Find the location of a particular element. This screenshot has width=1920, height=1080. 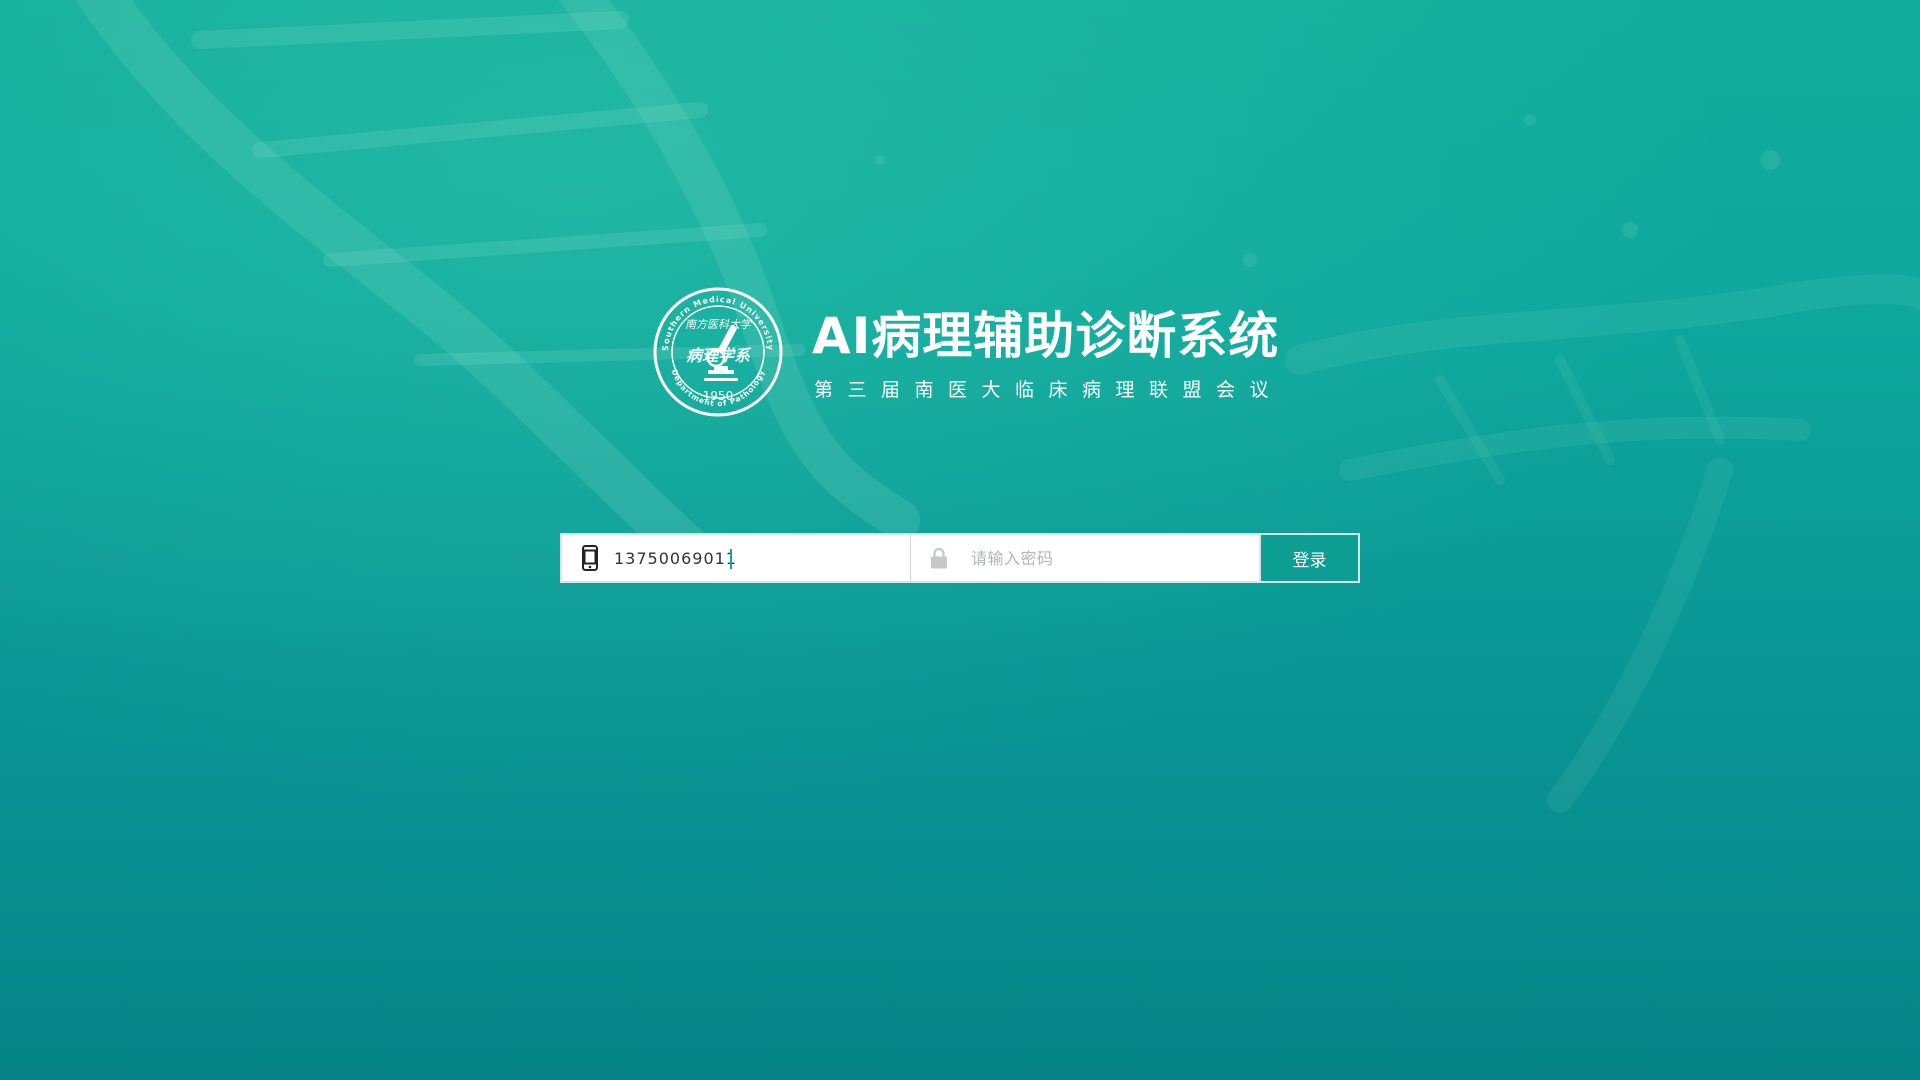

page-title: AI病理辅助诊断系统 is located at coordinates (1046, 336).